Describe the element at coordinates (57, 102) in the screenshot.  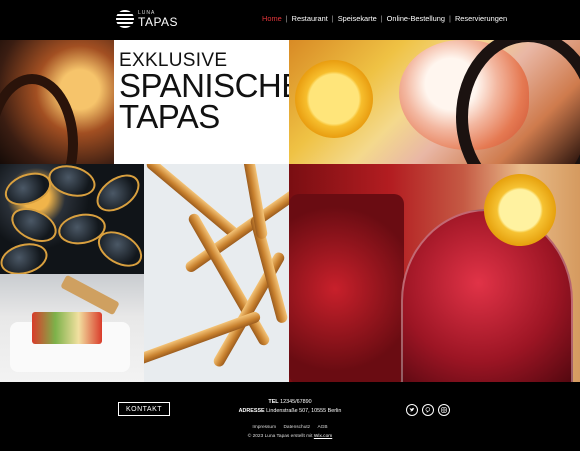
I see `paella-pan-image` at that location.